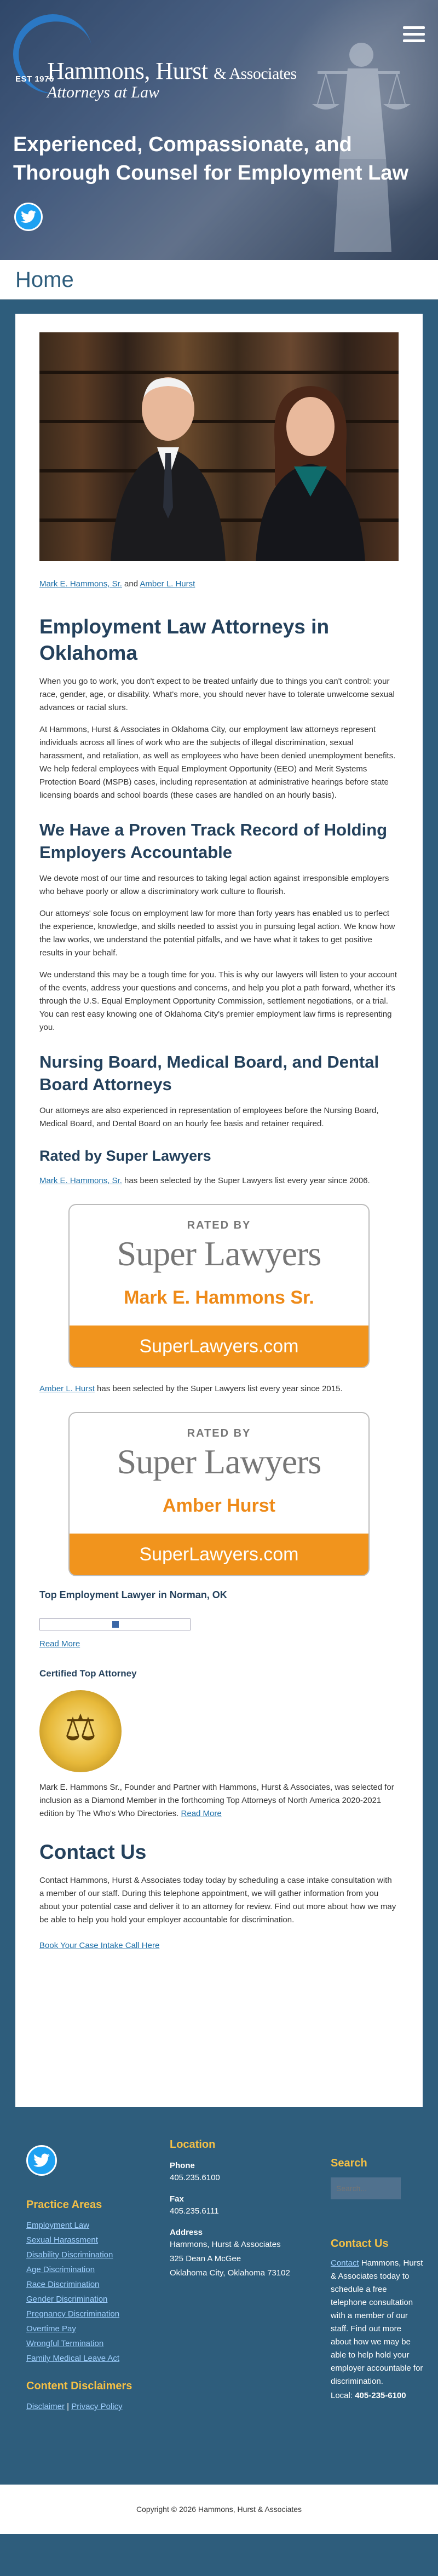 This screenshot has height=2576, width=438. I want to click on widget-icon, so click(115, 1624).